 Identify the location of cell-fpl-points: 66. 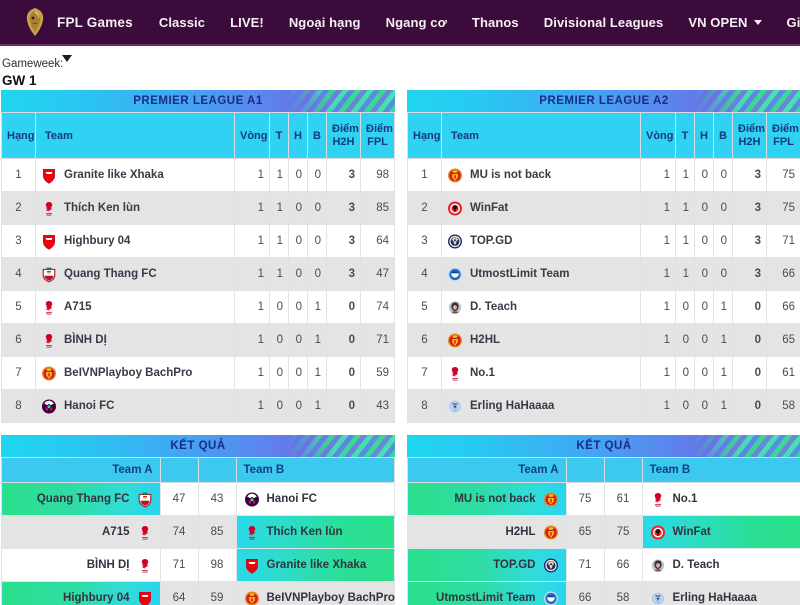
(783, 274).